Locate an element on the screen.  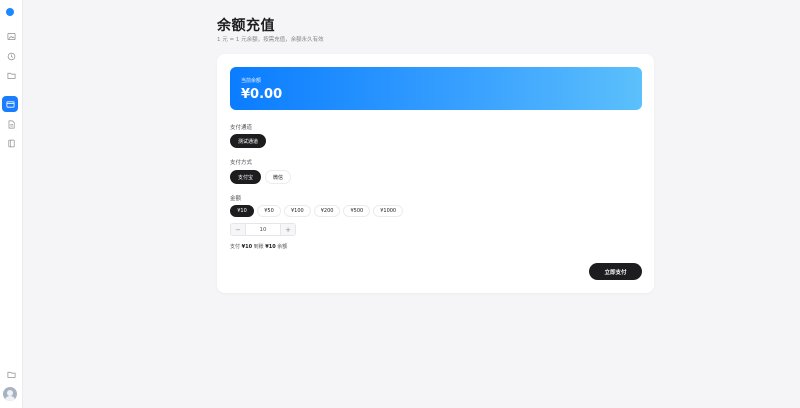
amount-options: ¥10 ¥50 ¥100 ¥200 ¥500 ¥1000 is located at coordinates (317, 211).